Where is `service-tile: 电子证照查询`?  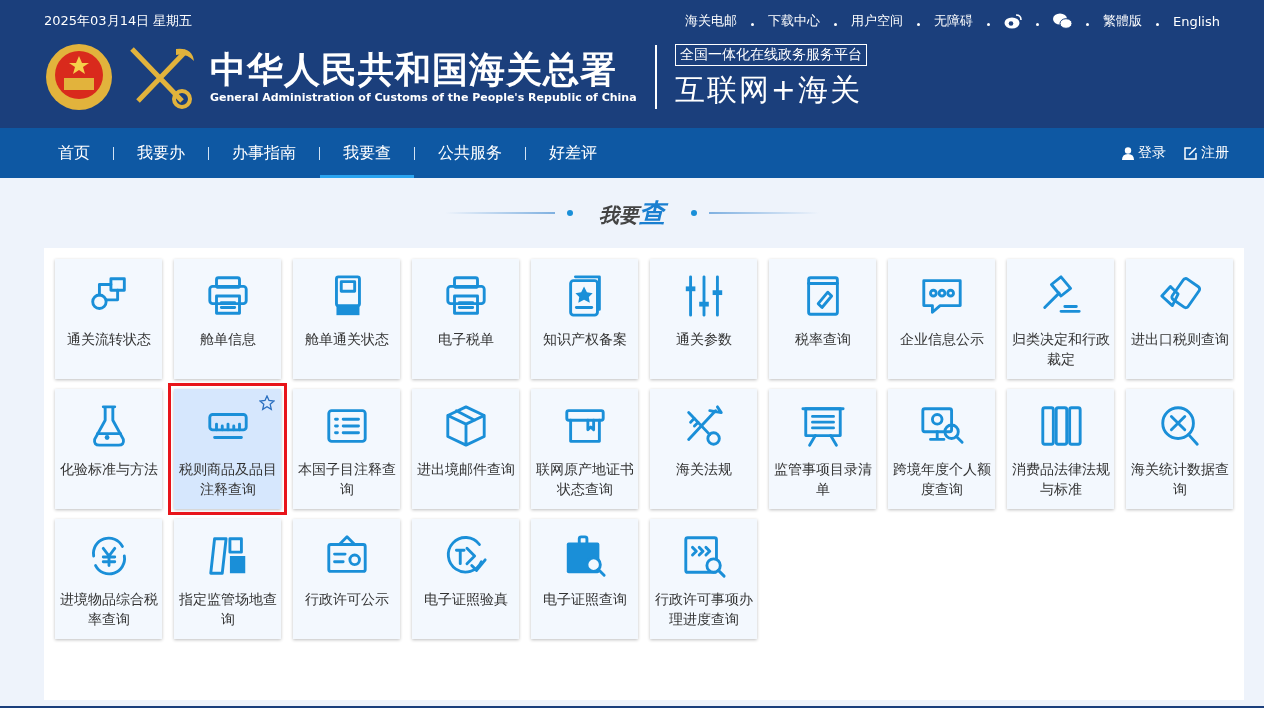
service-tile: 电子证照查询 is located at coordinates (584, 579).